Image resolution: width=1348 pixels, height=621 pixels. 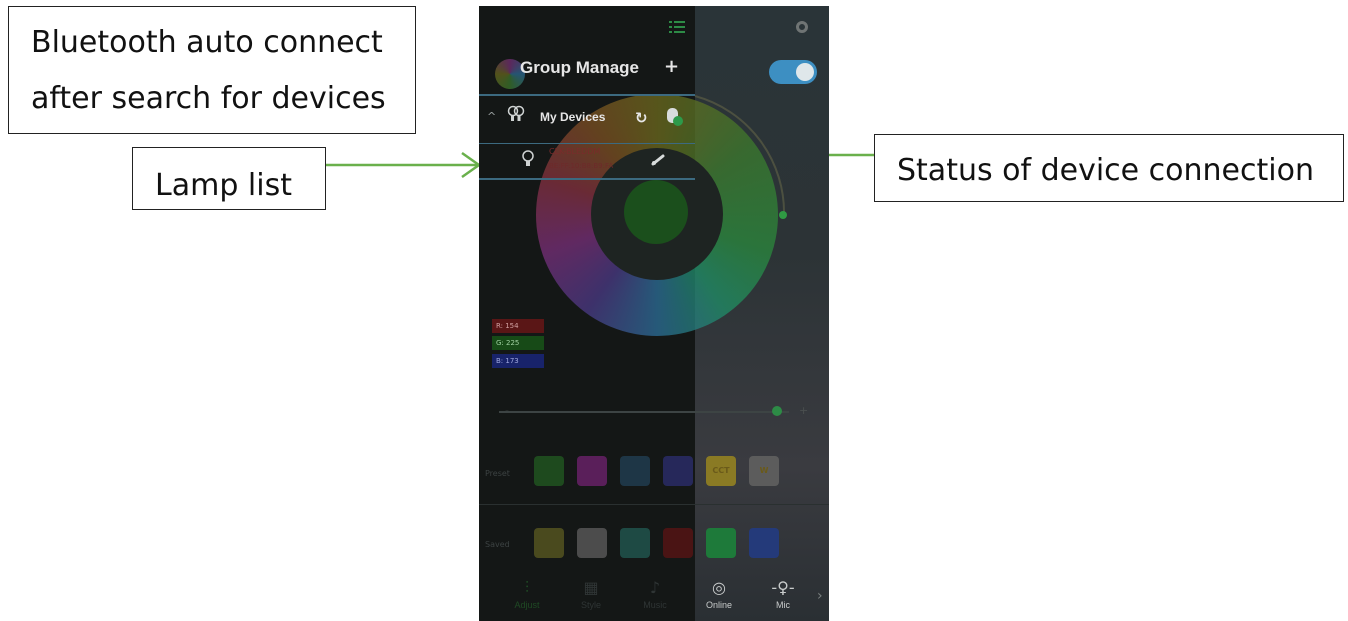 What do you see at coordinates (518, 343) in the screenshot?
I see `rgb-green-value: G: 225` at bounding box center [518, 343].